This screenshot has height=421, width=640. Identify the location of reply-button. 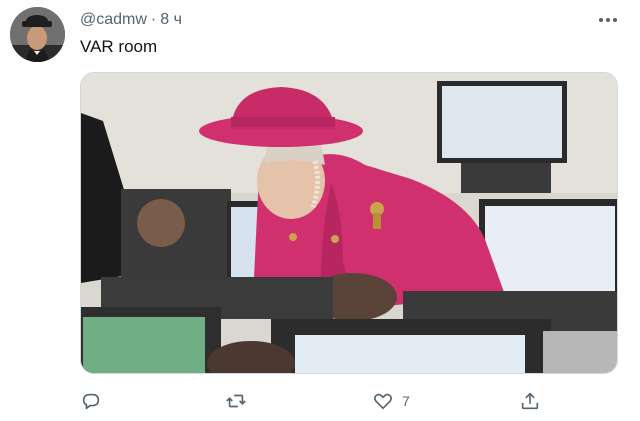
(91, 401).